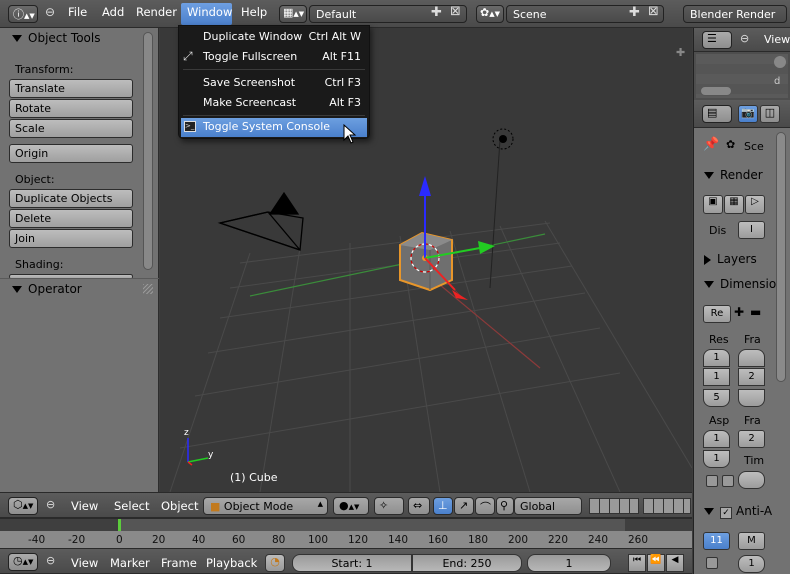  I want to click on object-tools-header: Object Tools, so click(56, 38).